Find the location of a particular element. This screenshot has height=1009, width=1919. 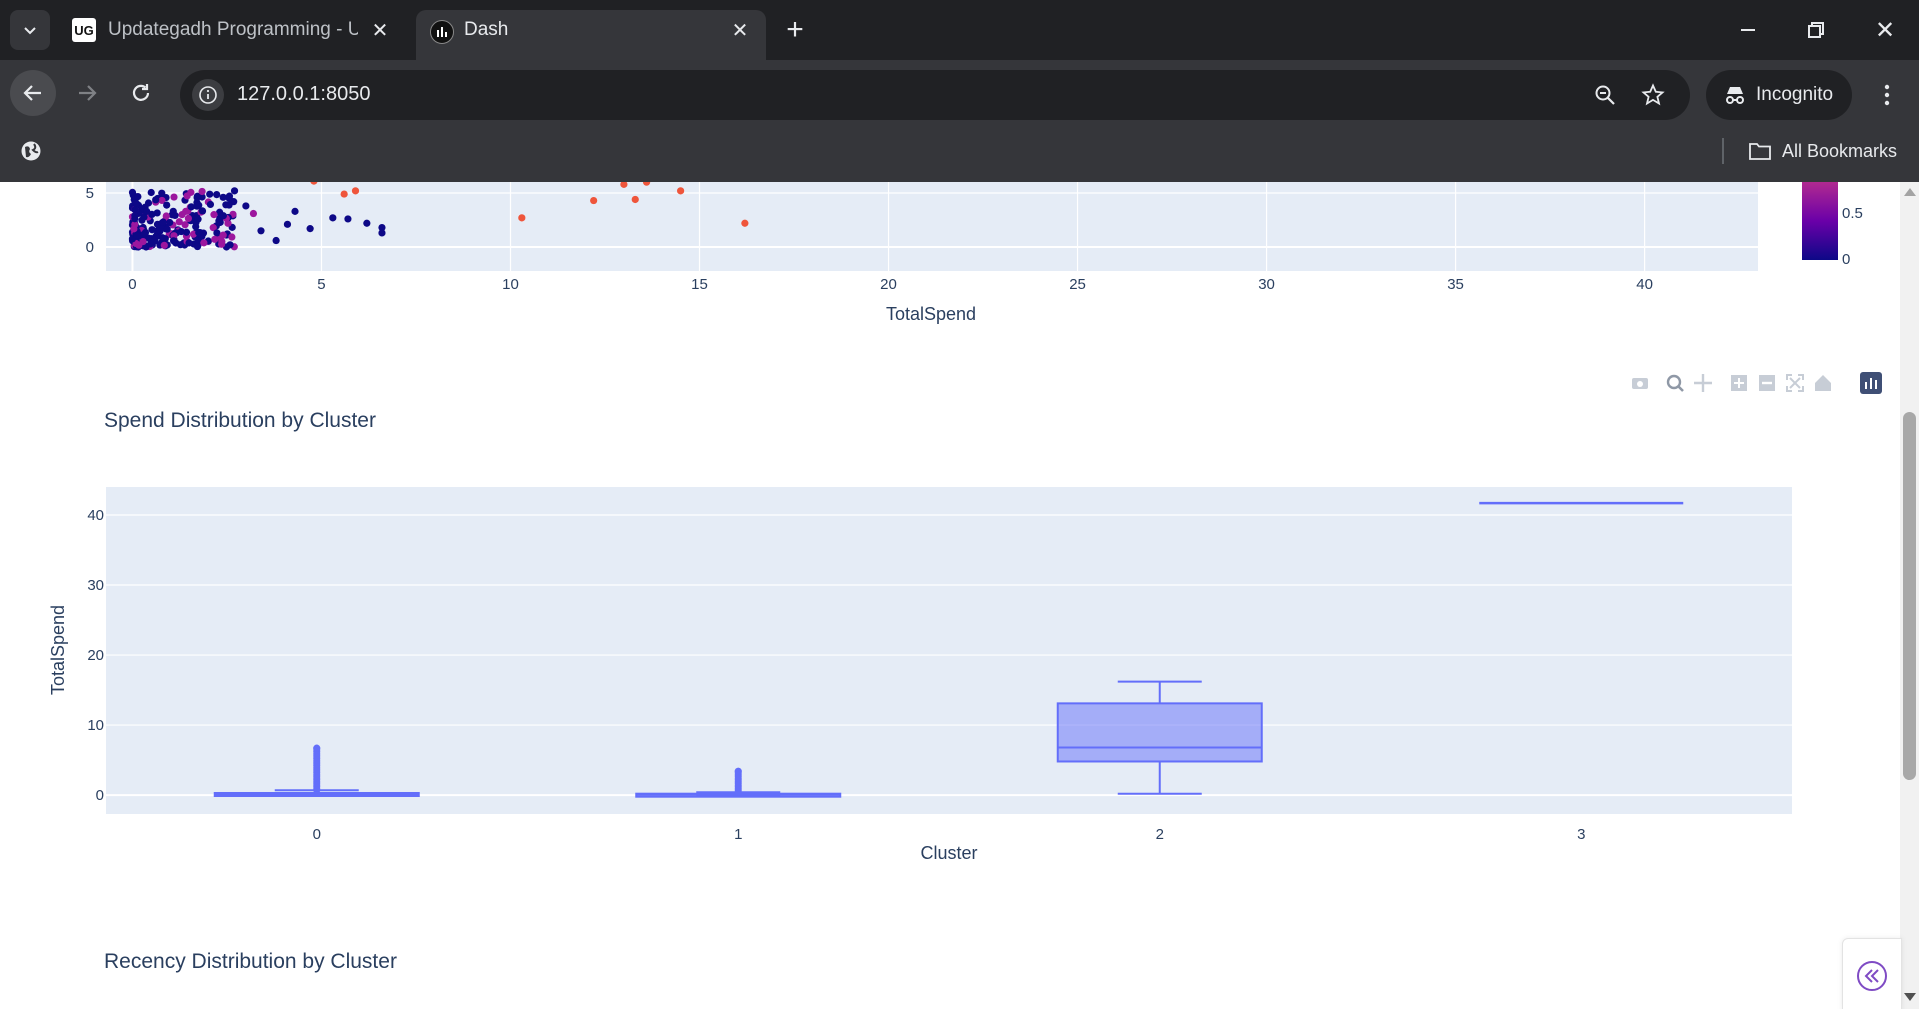

menu-icon is located at coordinates (1887, 95).